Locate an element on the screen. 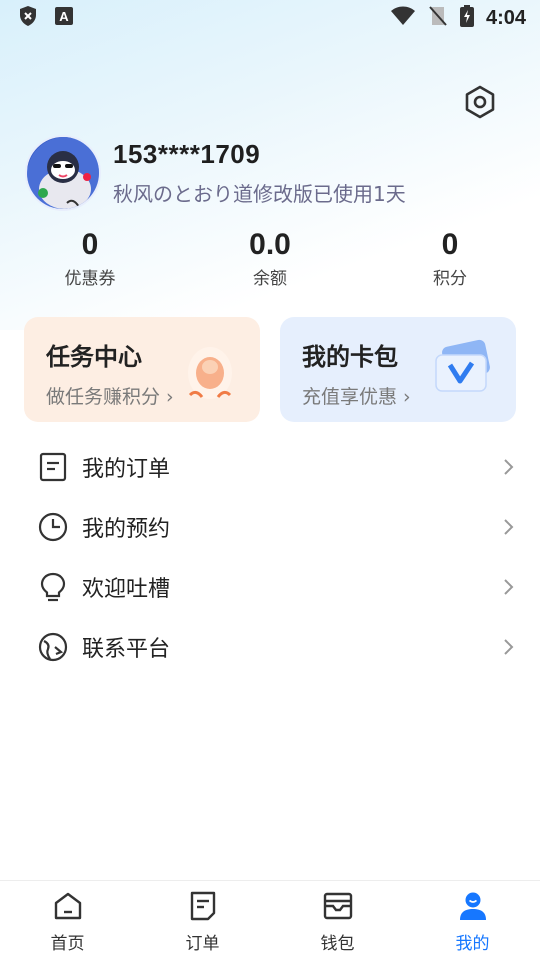  wallet-icon is located at coordinates (338, 908).